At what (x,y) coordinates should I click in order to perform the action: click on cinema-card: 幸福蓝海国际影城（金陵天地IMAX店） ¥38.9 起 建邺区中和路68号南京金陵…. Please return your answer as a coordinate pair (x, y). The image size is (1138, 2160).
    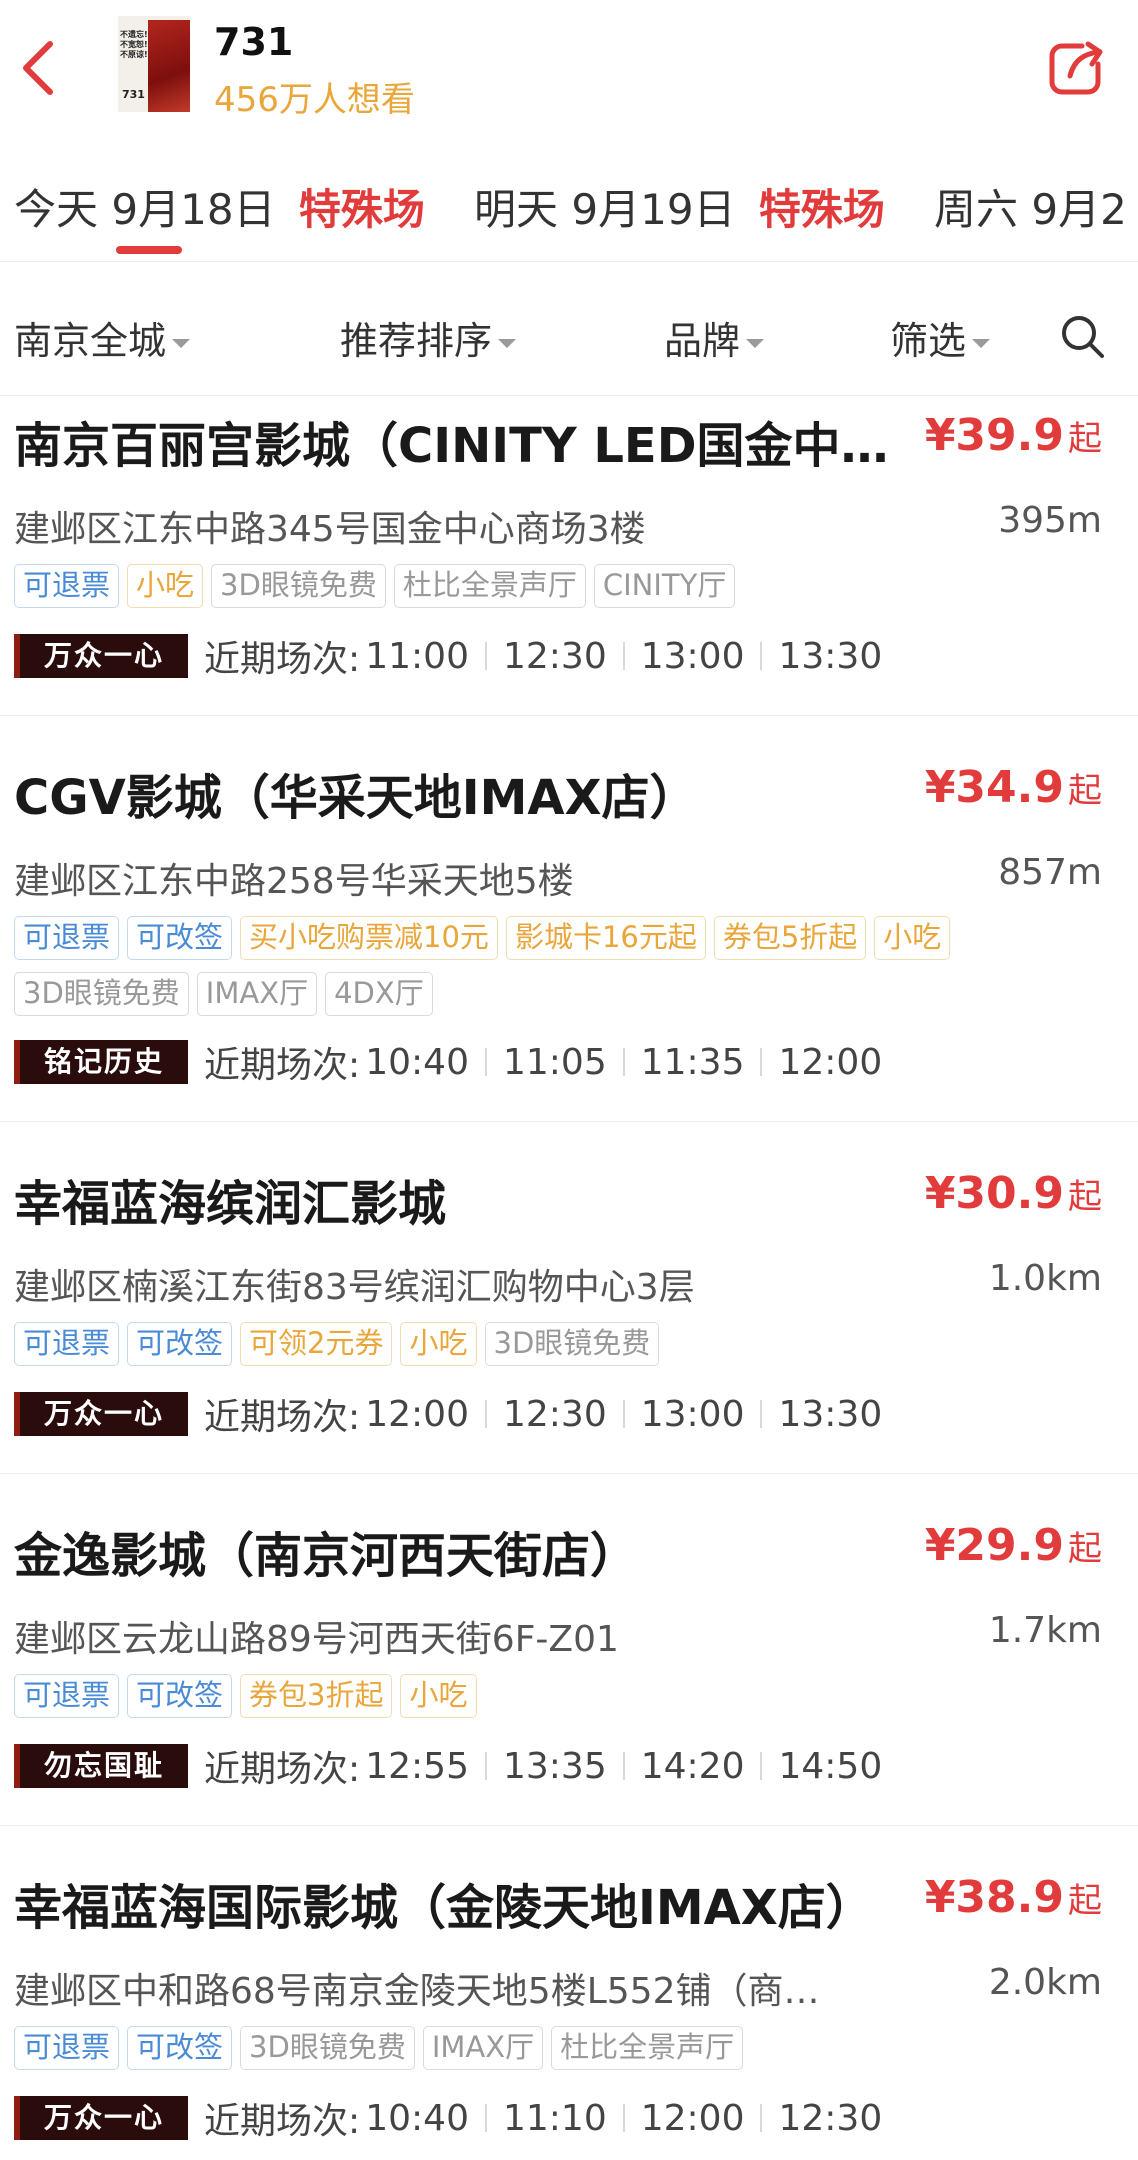
    Looking at the image, I should click on (569, 2010).